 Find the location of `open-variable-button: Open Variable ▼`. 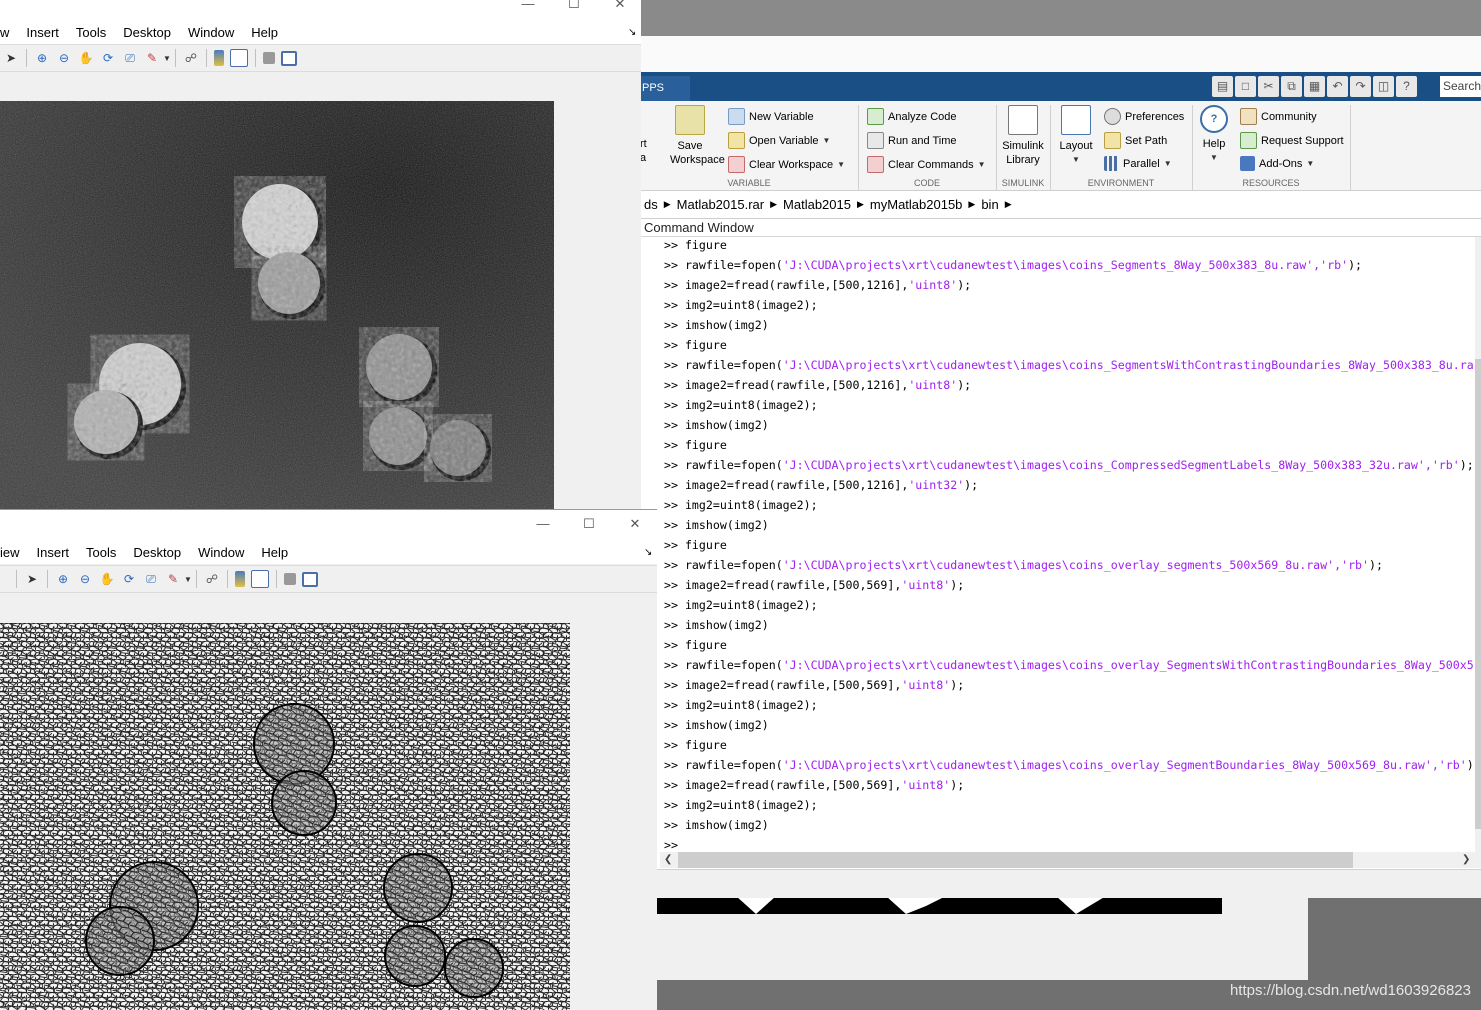

open-variable-button: Open Variable ▼ is located at coordinates (779, 140).